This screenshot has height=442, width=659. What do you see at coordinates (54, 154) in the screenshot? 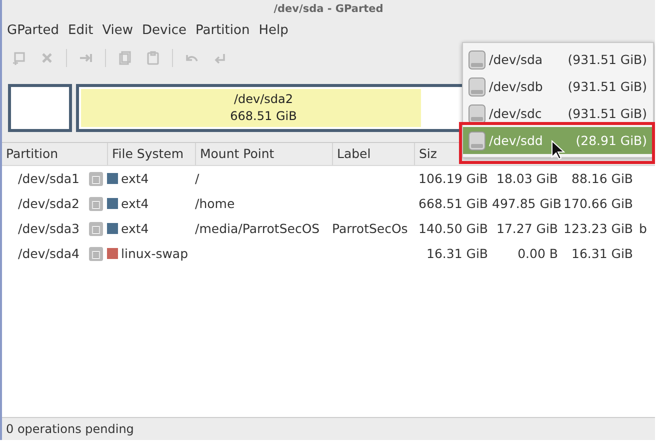
I see `column-header: Partition` at bounding box center [54, 154].